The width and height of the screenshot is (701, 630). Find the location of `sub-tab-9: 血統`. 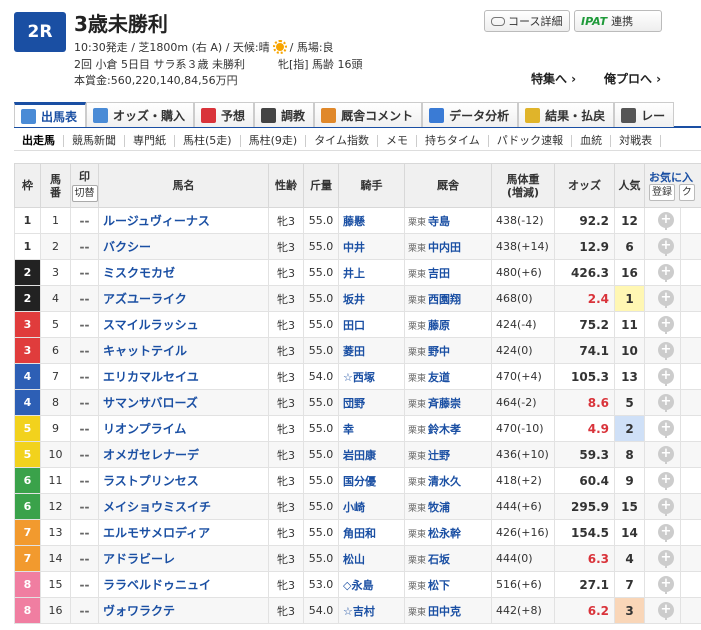

sub-tab-9: 血統 is located at coordinates (592, 140).